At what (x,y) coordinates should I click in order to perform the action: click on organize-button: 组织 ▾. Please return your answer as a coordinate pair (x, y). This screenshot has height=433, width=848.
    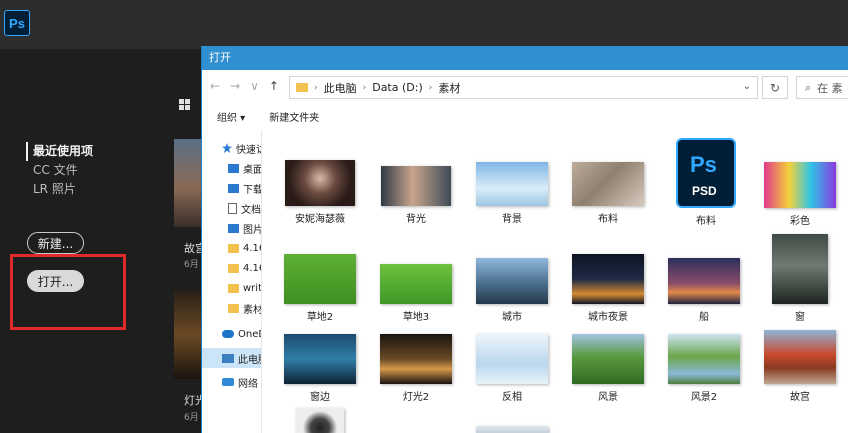
    Looking at the image, I should click on (231, 116).